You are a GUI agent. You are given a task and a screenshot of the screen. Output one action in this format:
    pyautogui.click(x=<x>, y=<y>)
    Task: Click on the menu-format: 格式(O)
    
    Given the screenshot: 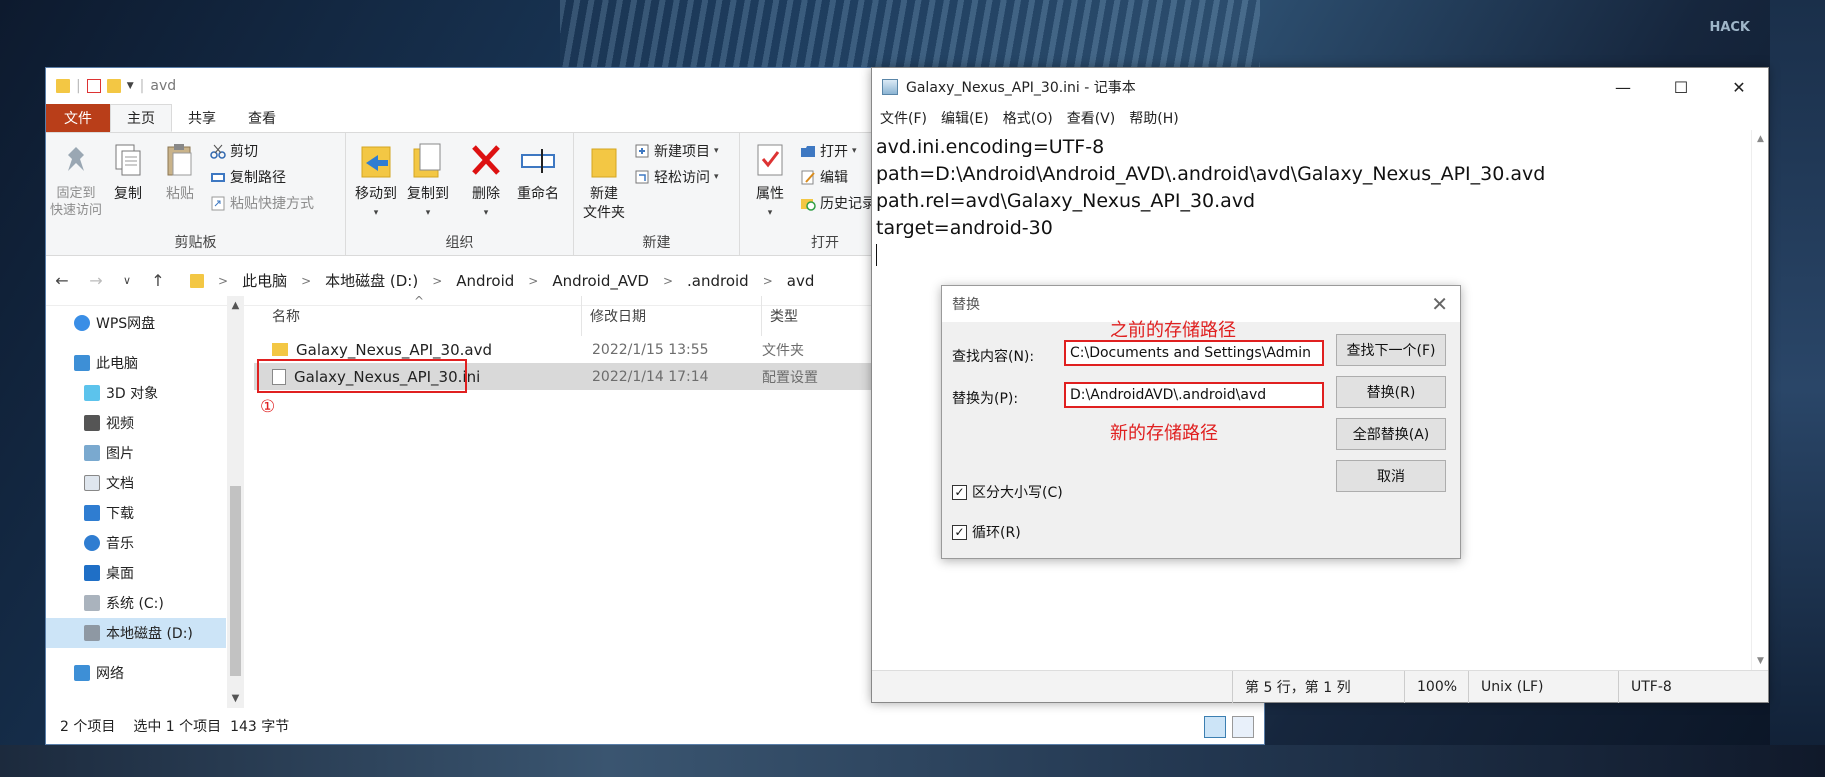 What is the action you would take?
    pyautogui.click(x=1028, y=118)
    